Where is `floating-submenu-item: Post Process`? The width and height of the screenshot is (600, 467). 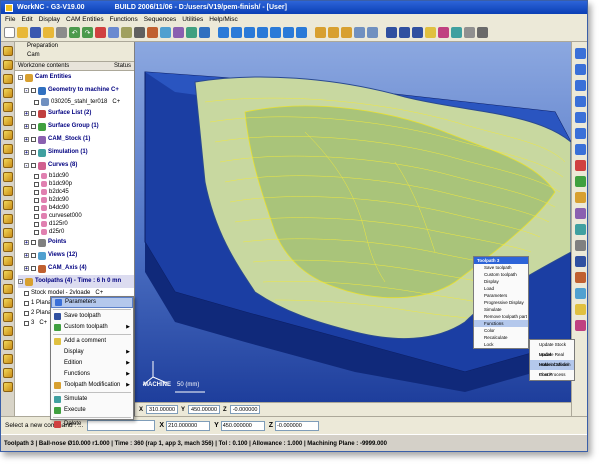
floating-submenu-item: Post Process is located at coordinates (552, 375).